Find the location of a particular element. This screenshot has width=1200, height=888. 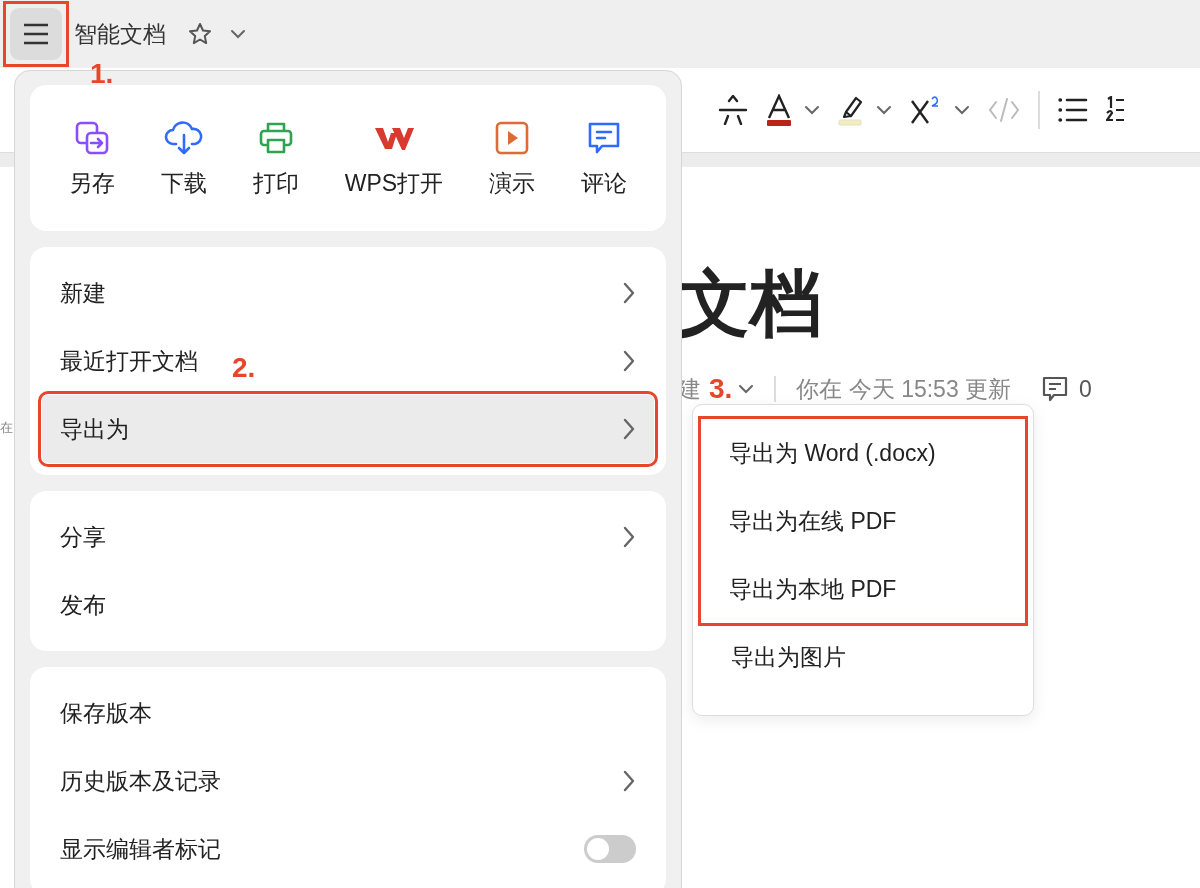

bullet-list-icon is located at coordinates (1073, 110).